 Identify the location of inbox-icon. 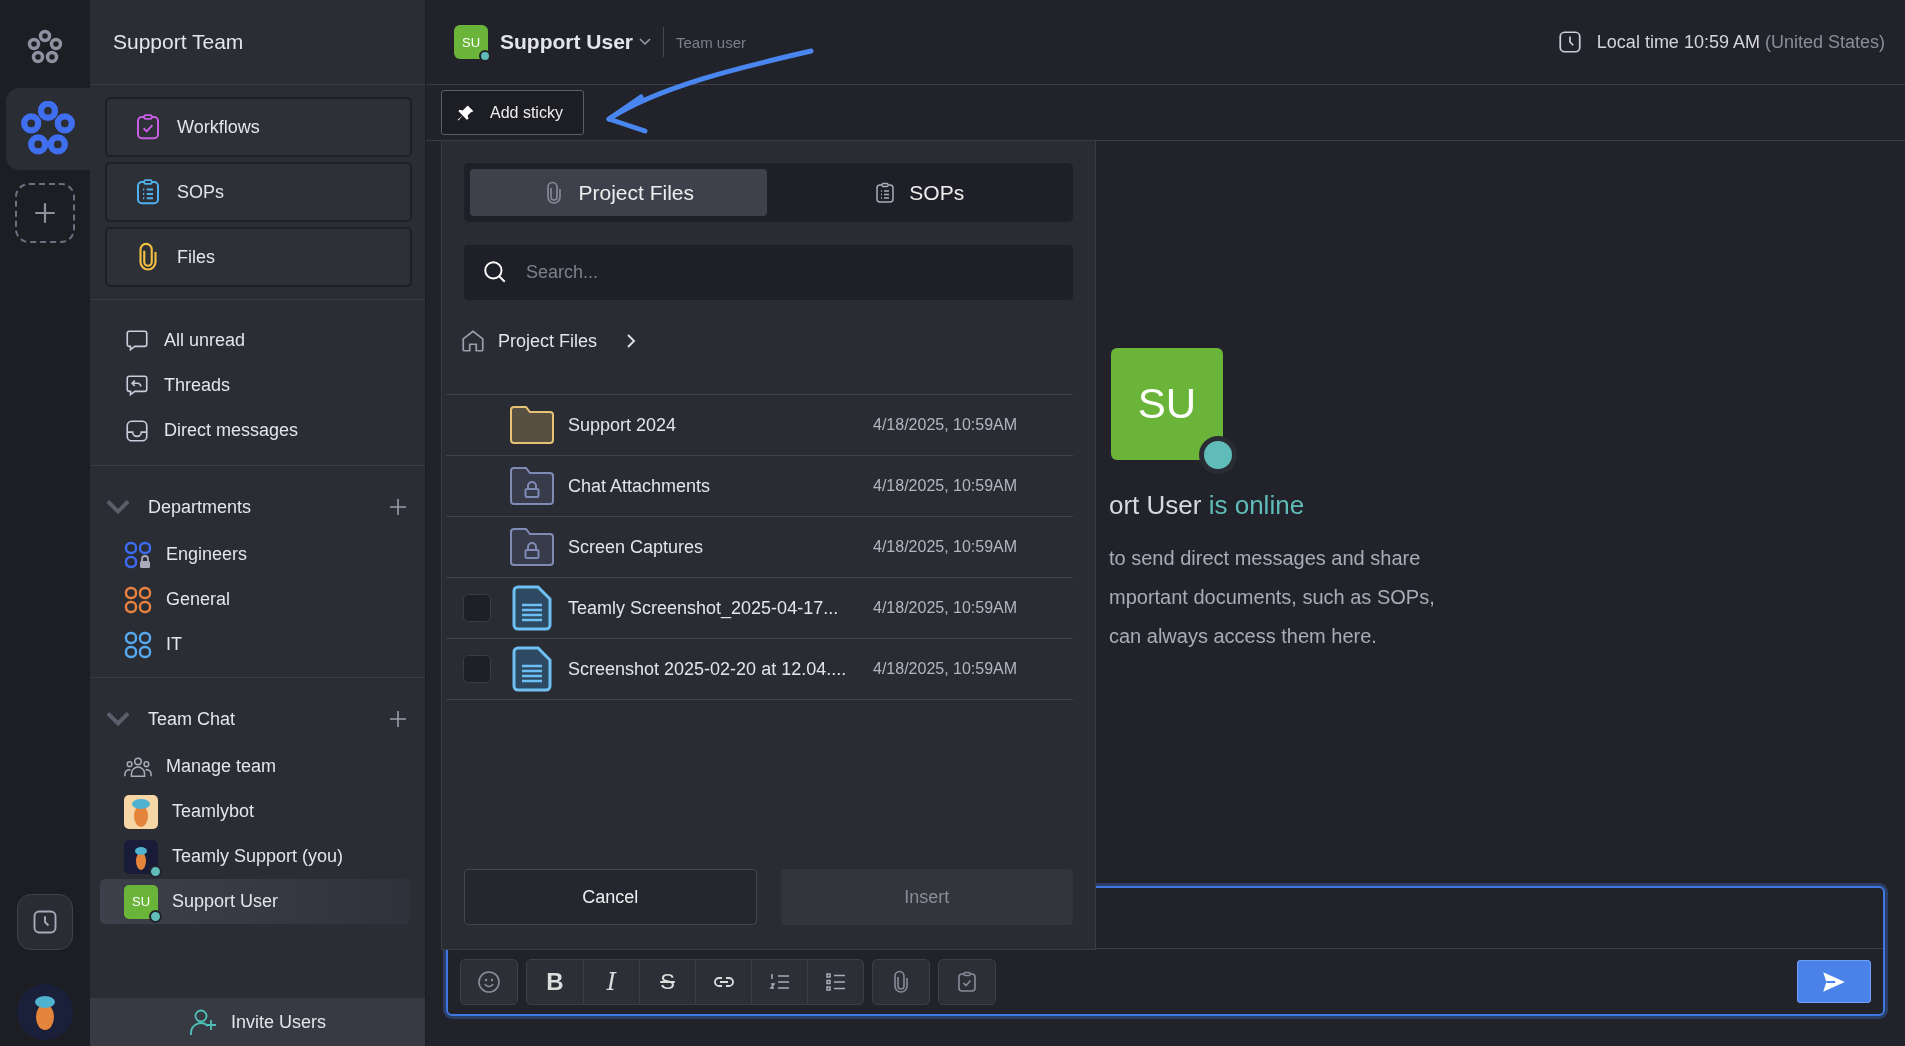
(137, 430).